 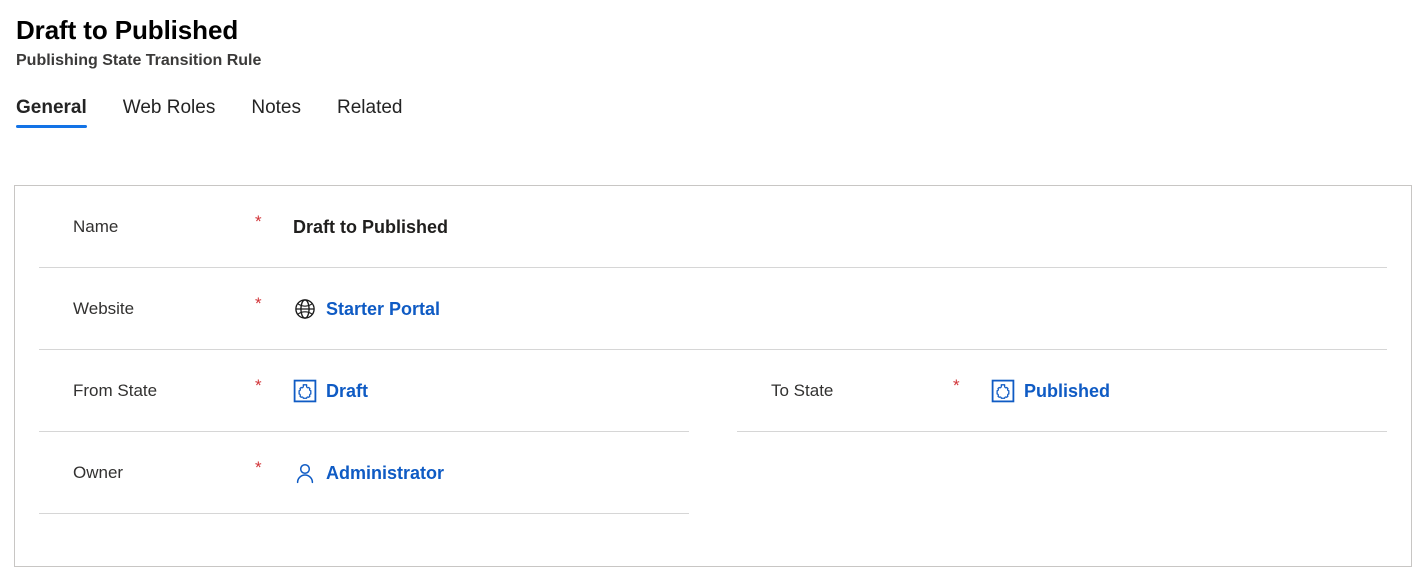 What do you see at coordinates (305, 473) in the screenshot?
I see `person-icon` at bounding box center [305, 473].